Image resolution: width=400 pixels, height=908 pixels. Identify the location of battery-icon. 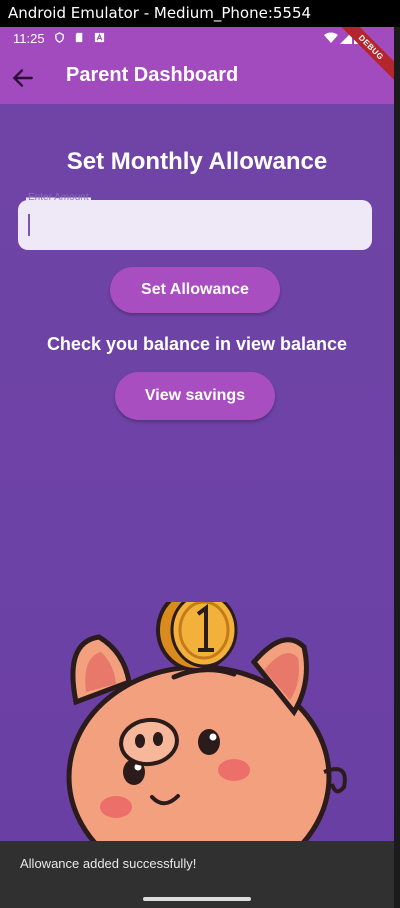
(358, 37).